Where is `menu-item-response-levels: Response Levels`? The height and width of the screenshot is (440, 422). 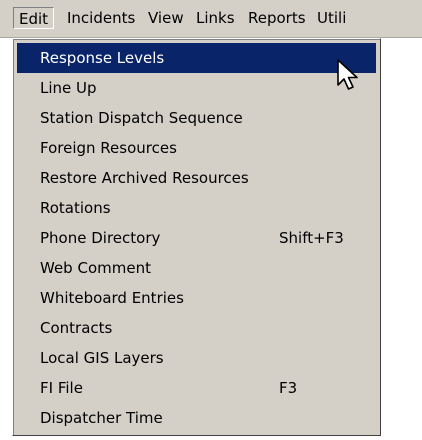 menu-item-response-levels: Response Levels is located at coordinates (196, 58).